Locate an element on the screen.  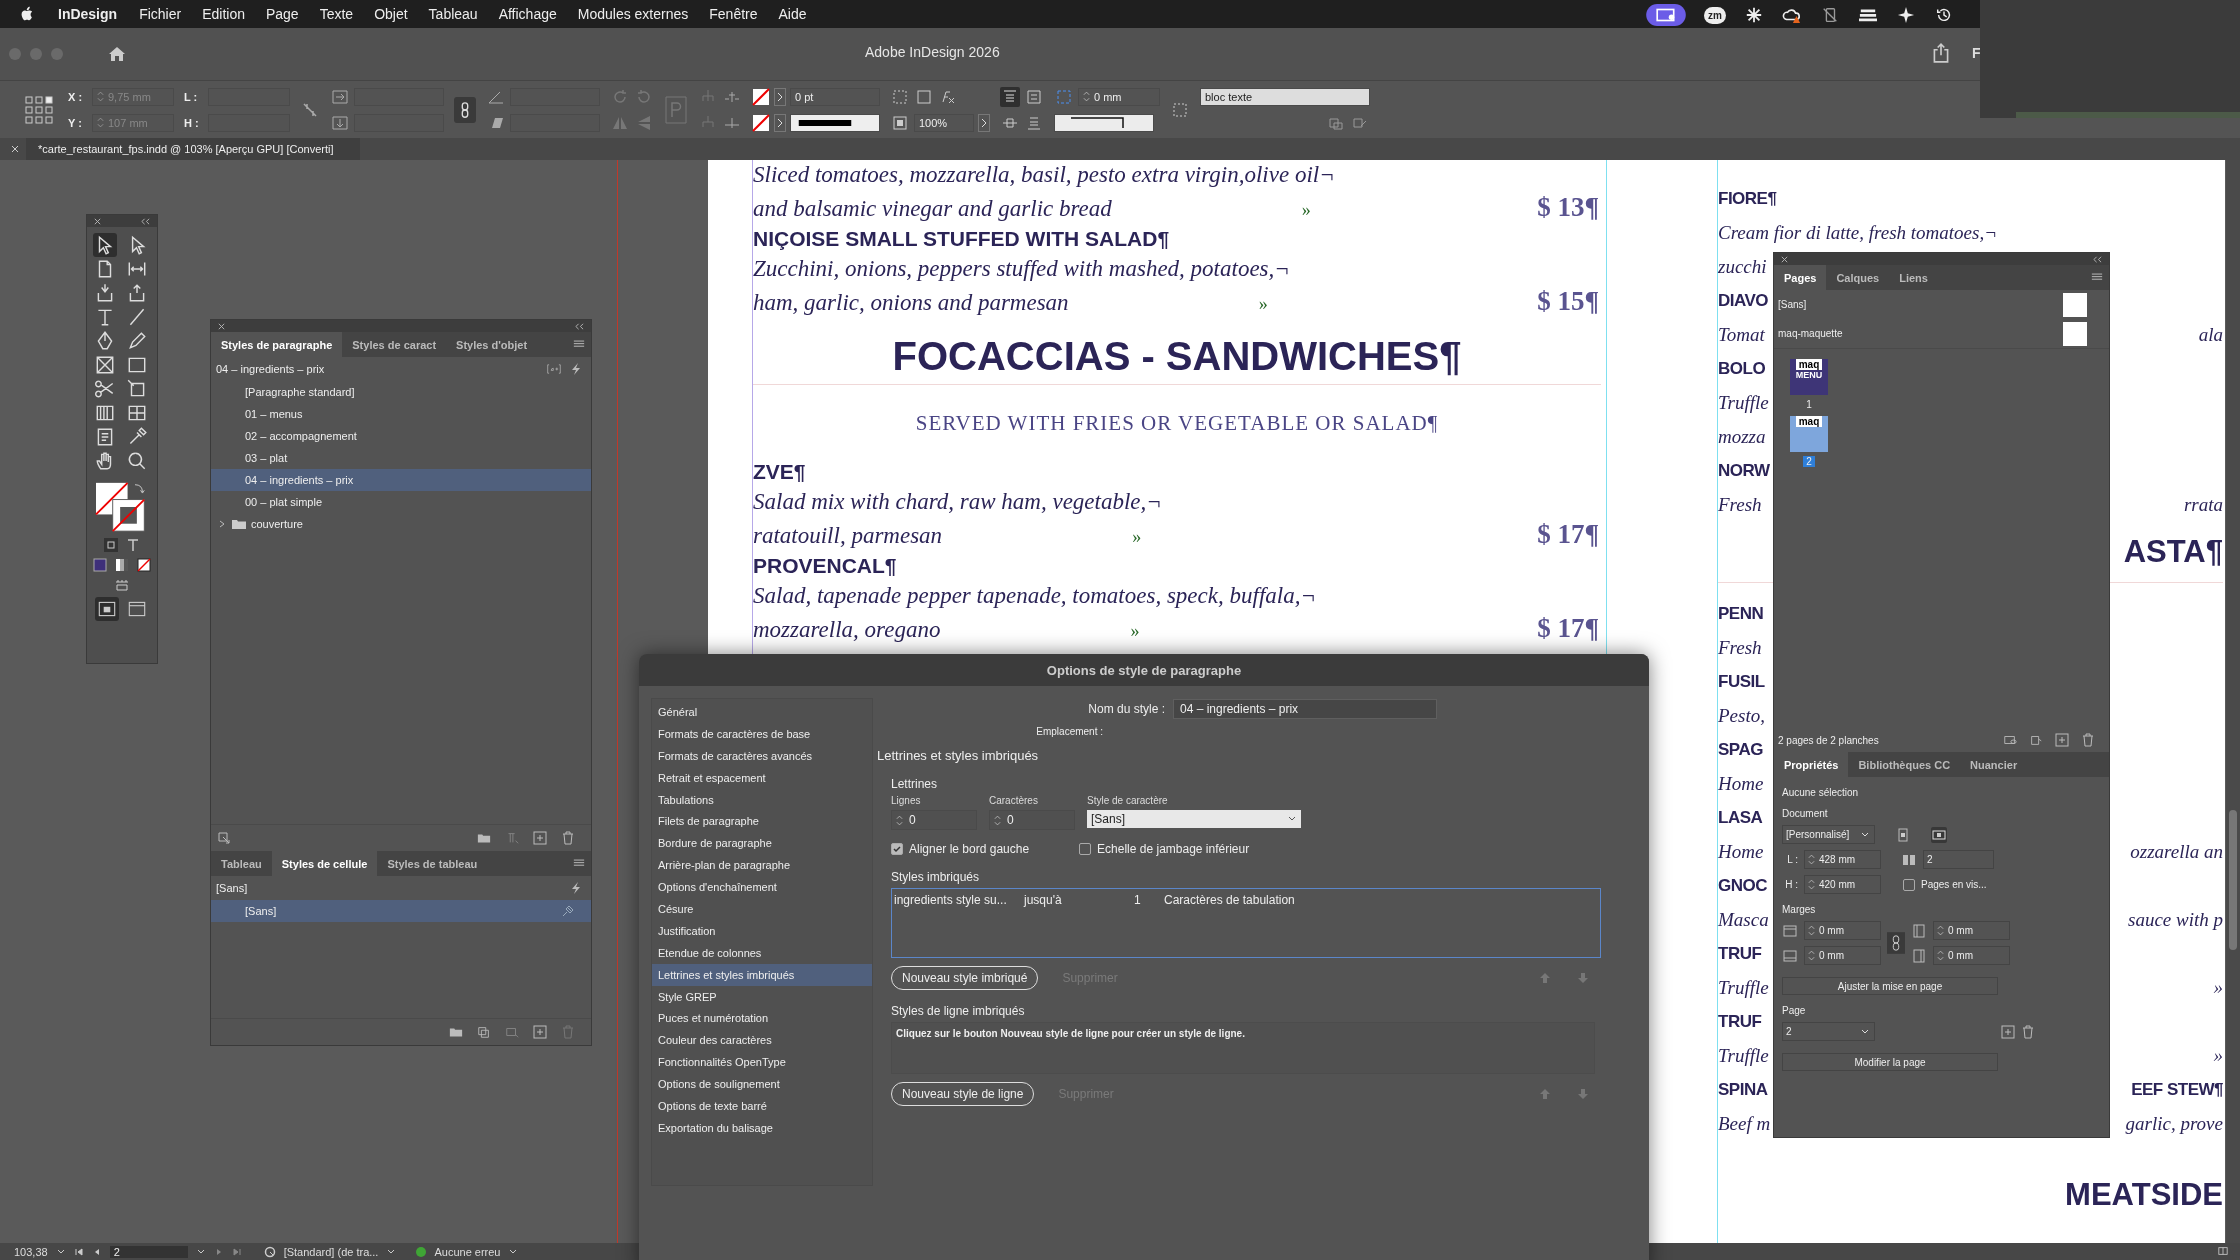
corner-shape-dropdown is located at coordinates (1104, 122).